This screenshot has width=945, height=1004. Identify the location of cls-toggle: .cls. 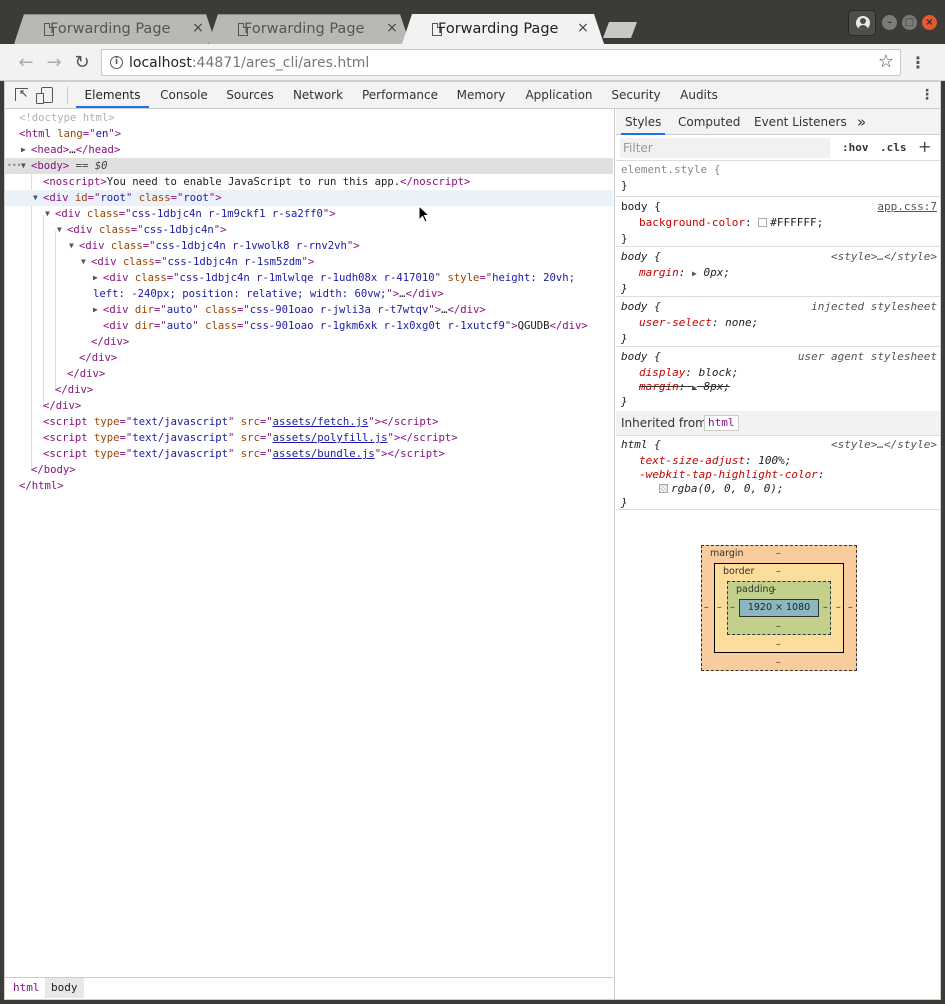
(893, 148).